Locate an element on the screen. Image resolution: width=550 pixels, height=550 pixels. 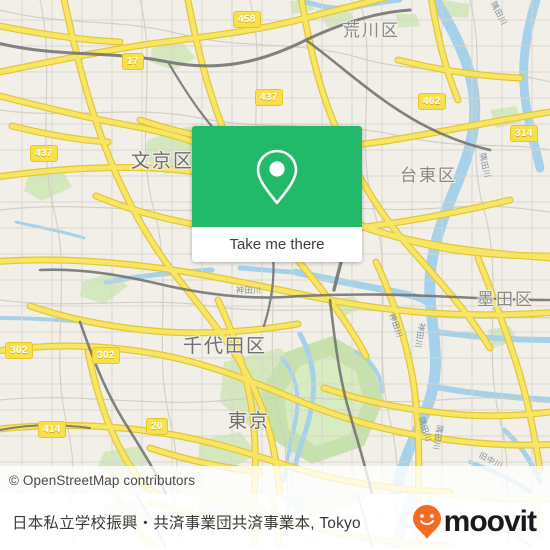
road-shield-314: 314 is located at coordinates (524, 133).